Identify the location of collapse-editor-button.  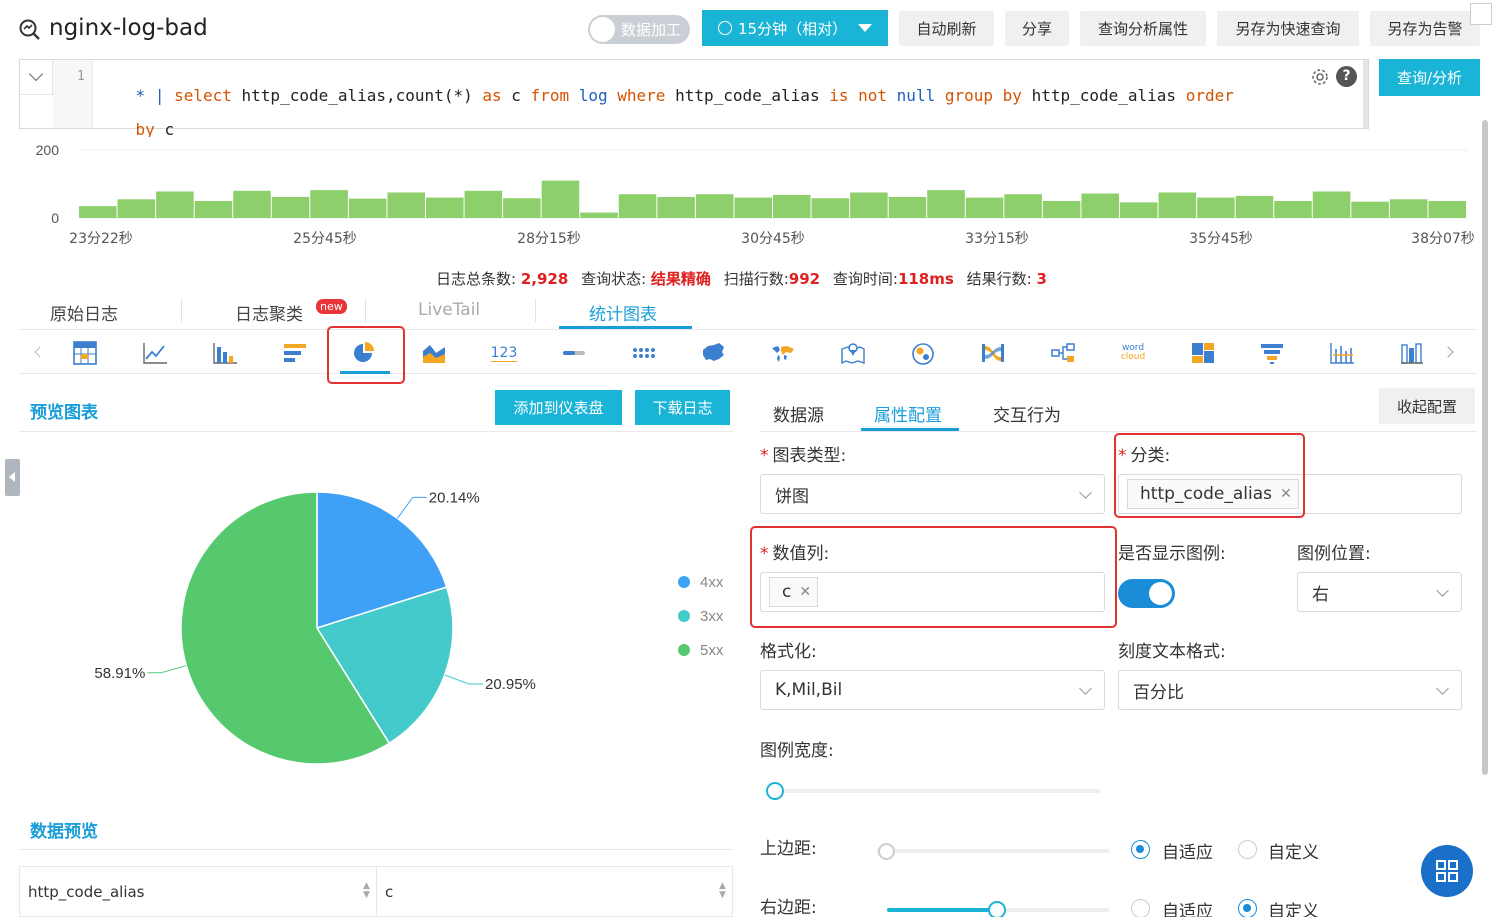
(36, 77).